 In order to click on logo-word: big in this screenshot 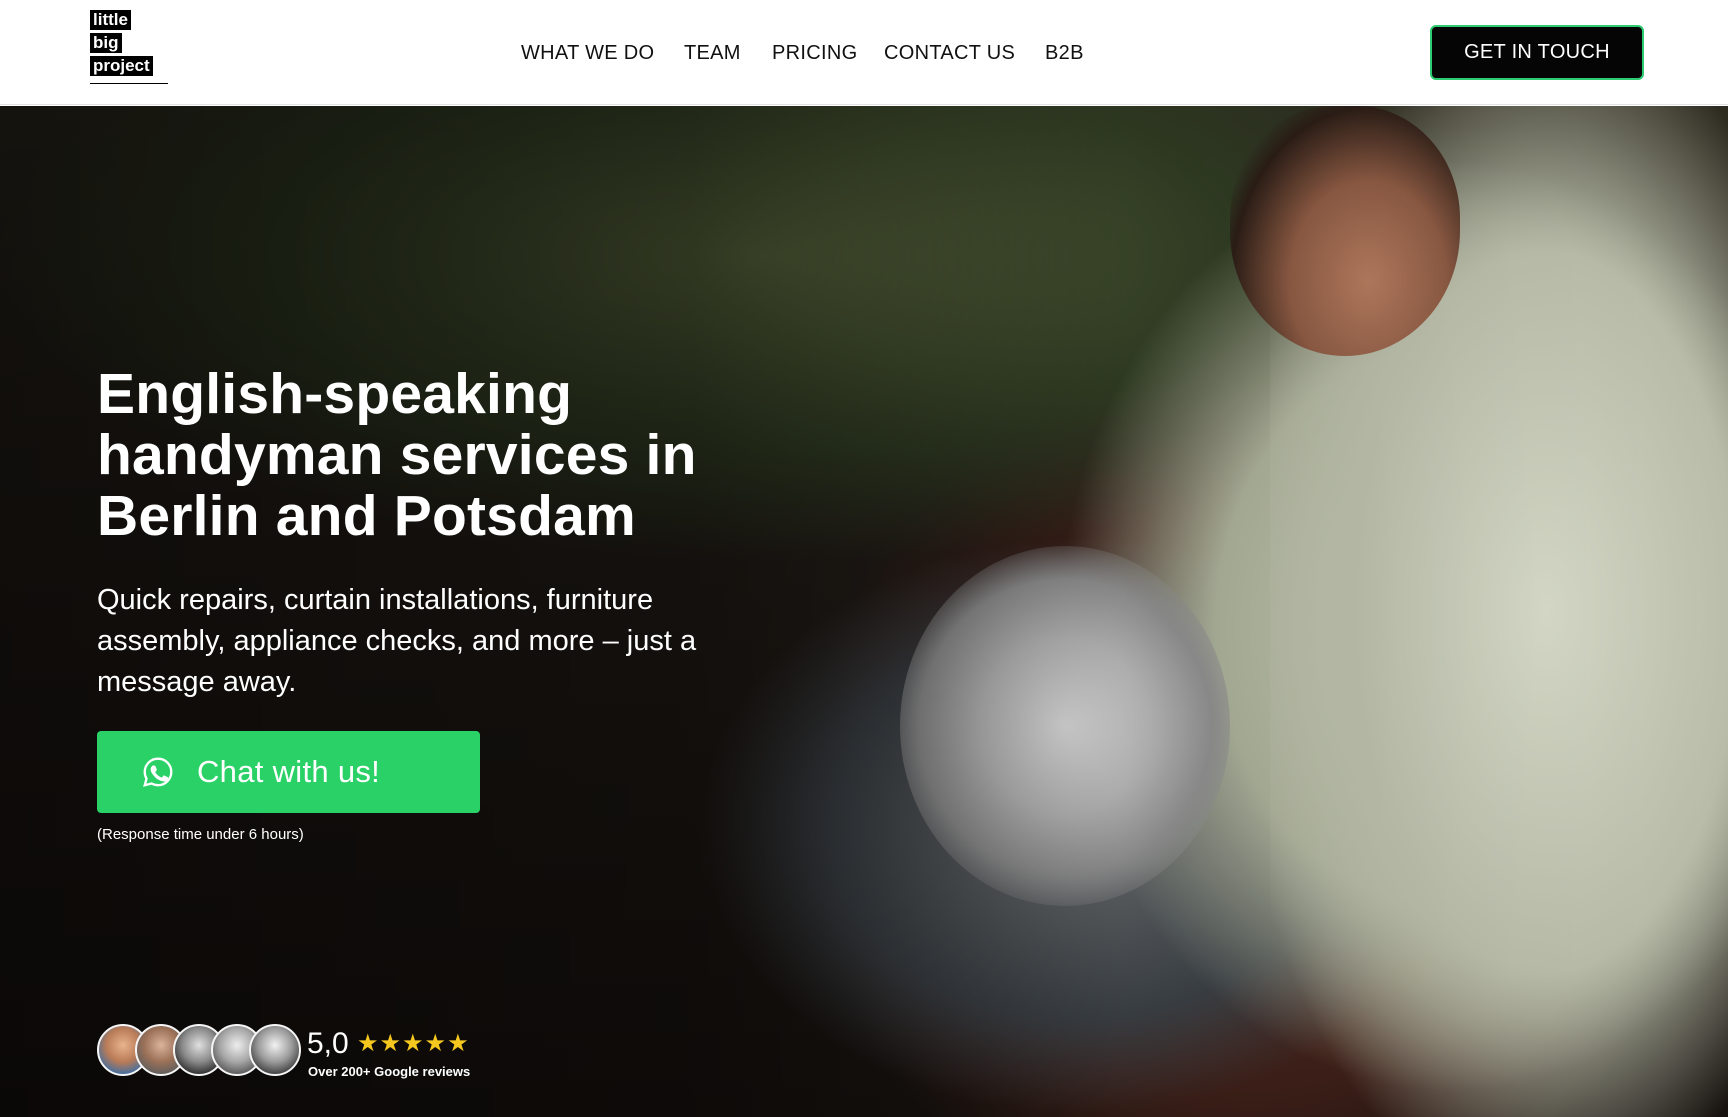, I will do `click(106, 43)`.